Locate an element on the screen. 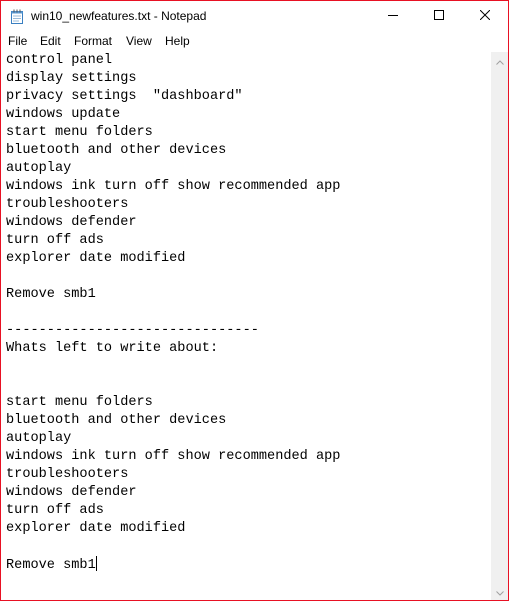  chevron-up-icon is located at coordinates (499, 61).